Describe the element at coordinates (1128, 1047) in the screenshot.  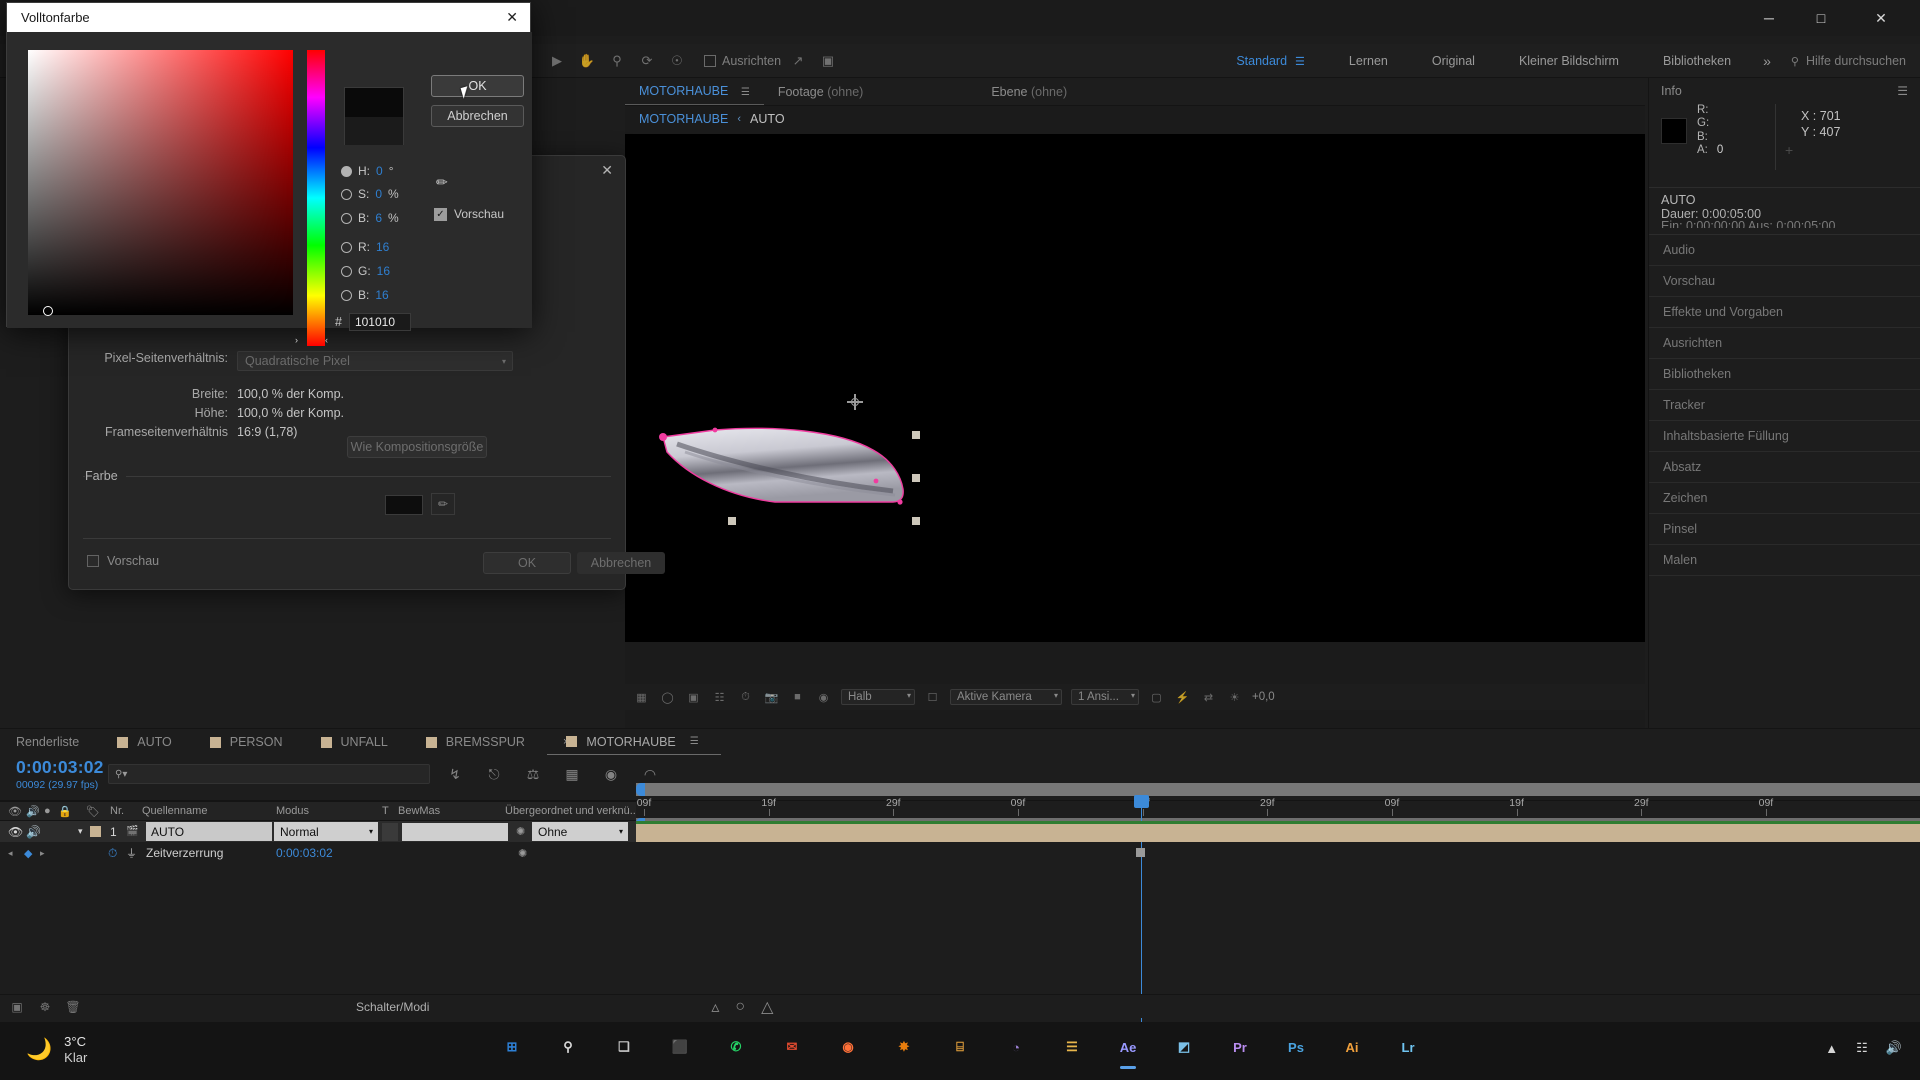
I see `after-effects-icon: Ae` at that location.